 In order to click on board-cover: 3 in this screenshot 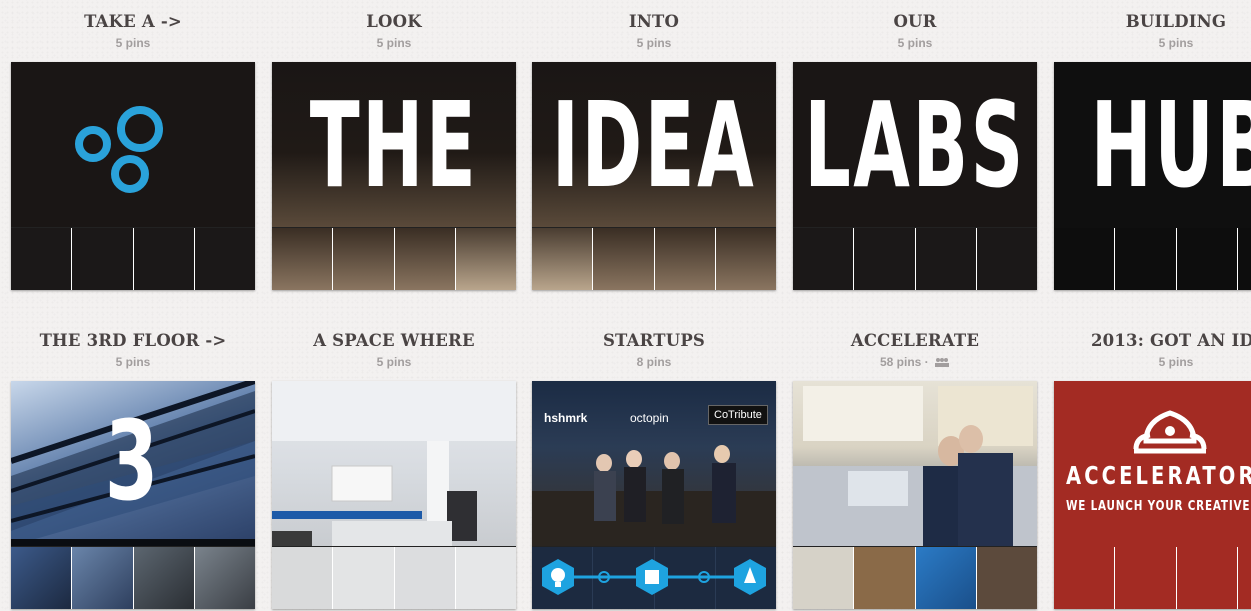, I will do `click(133, 495)`.